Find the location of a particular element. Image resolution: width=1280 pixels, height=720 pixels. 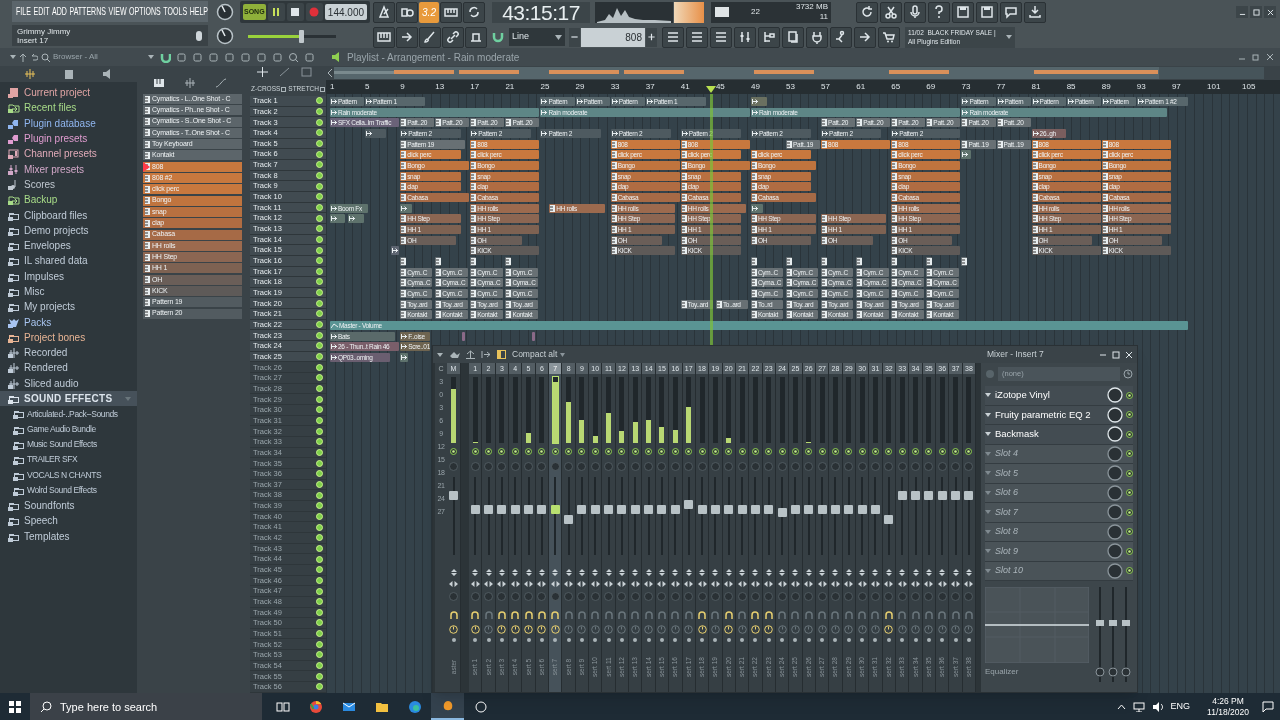

bar-number: 37 is located at coordinates (650, 87).